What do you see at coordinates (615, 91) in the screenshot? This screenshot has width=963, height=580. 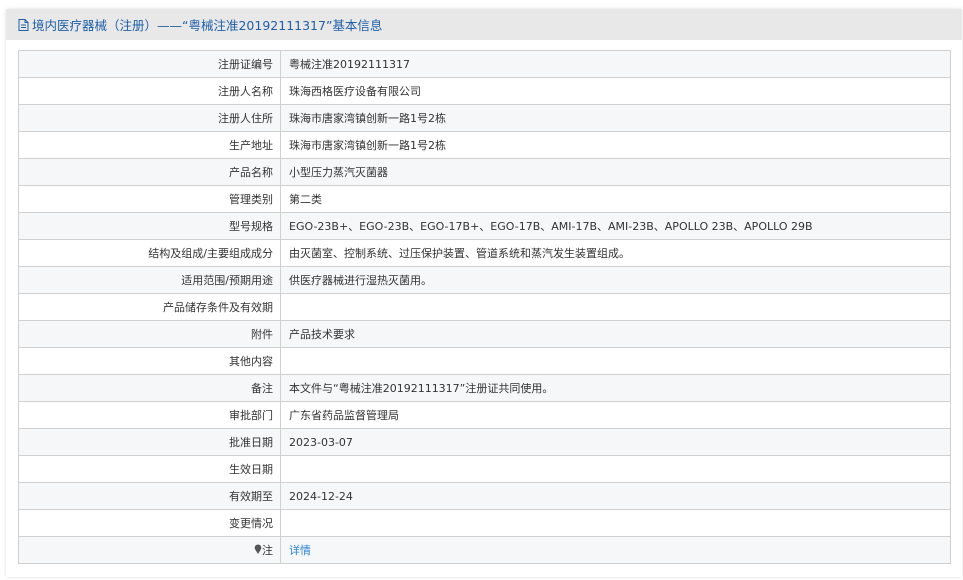 I see `field-value: 珠海西格医疗设备有限公司` at bounding box center [615, 91].